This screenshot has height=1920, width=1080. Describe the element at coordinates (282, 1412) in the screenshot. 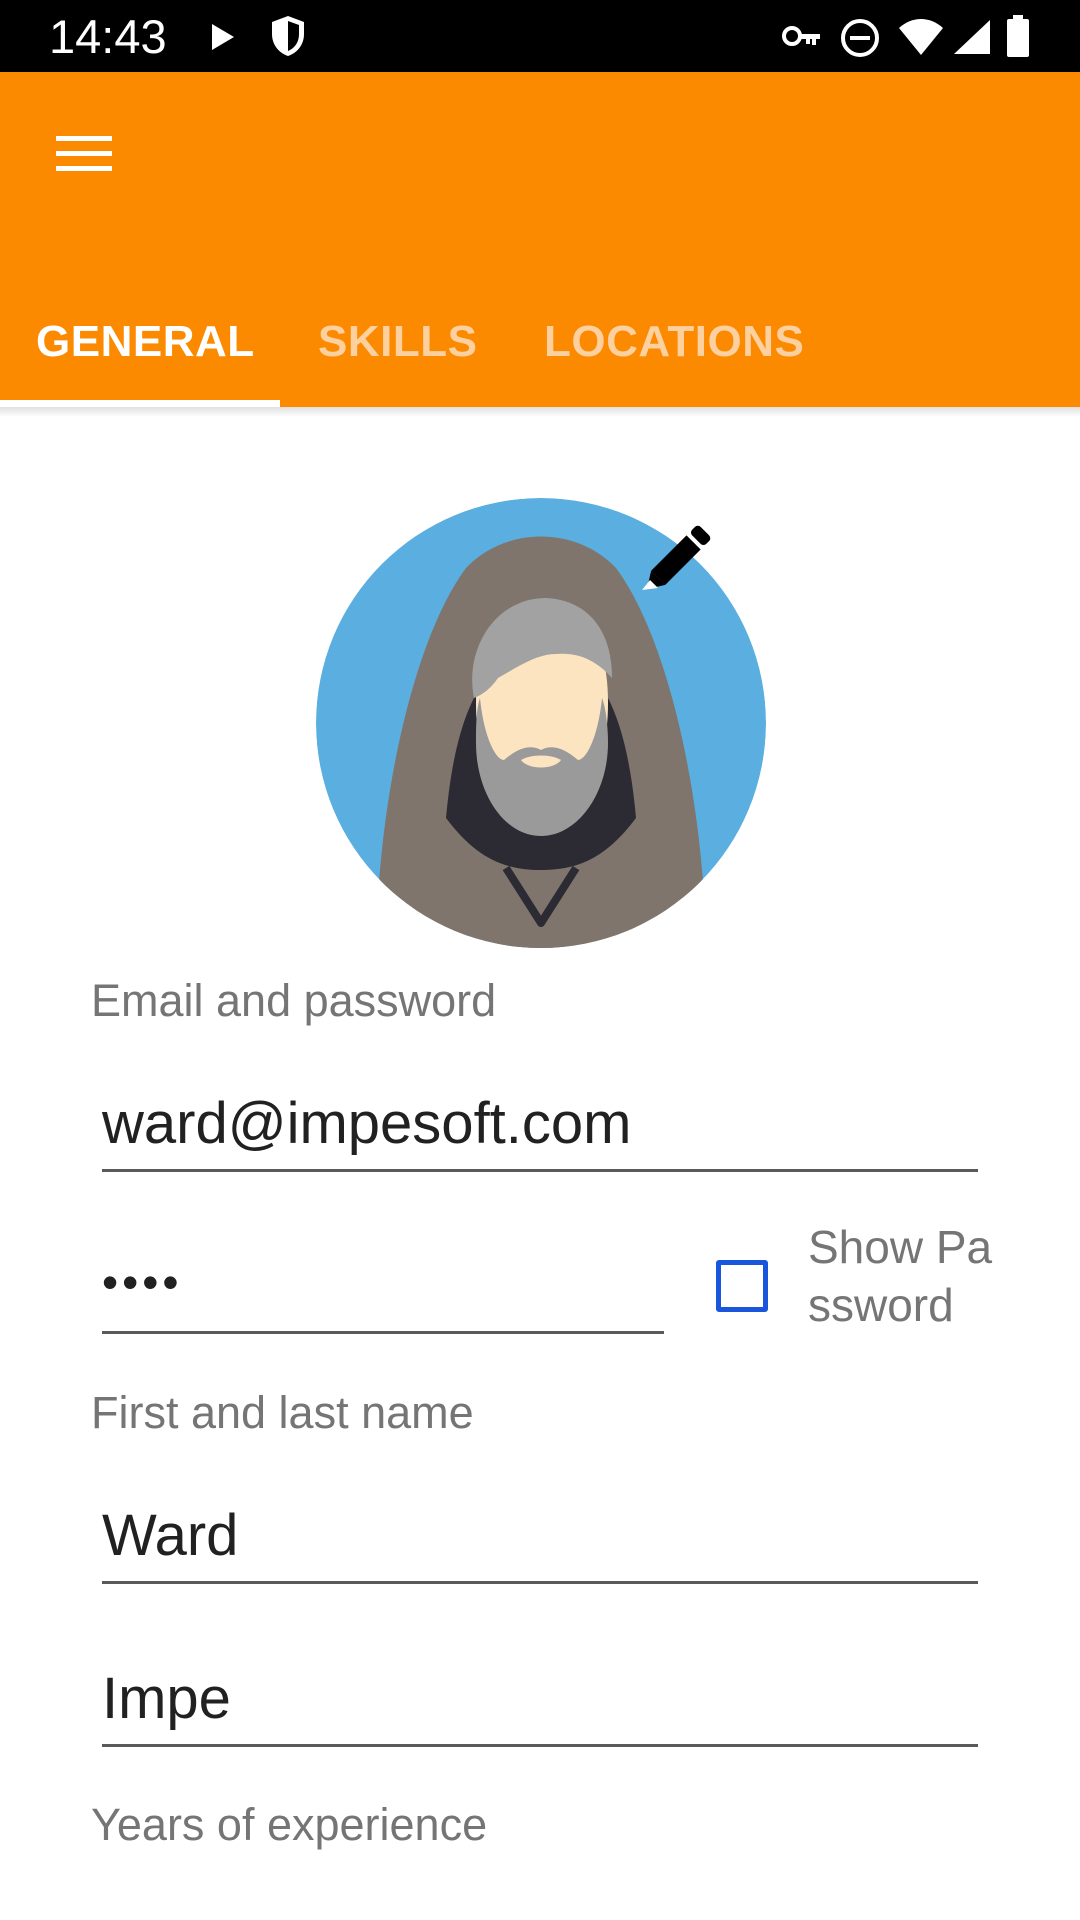

I see `name-section-label: First and last name` at that location.